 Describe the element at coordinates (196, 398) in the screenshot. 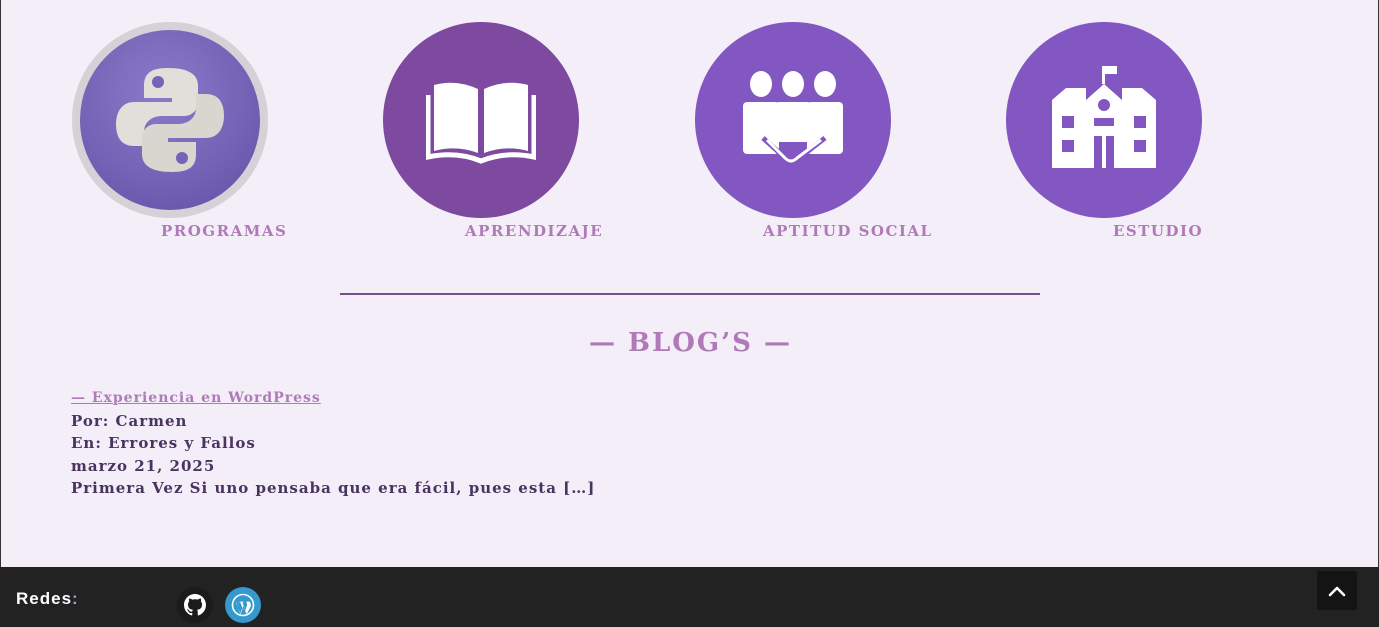

I see `blog-post-title-link: — Experiencia en WordPress` at that location.